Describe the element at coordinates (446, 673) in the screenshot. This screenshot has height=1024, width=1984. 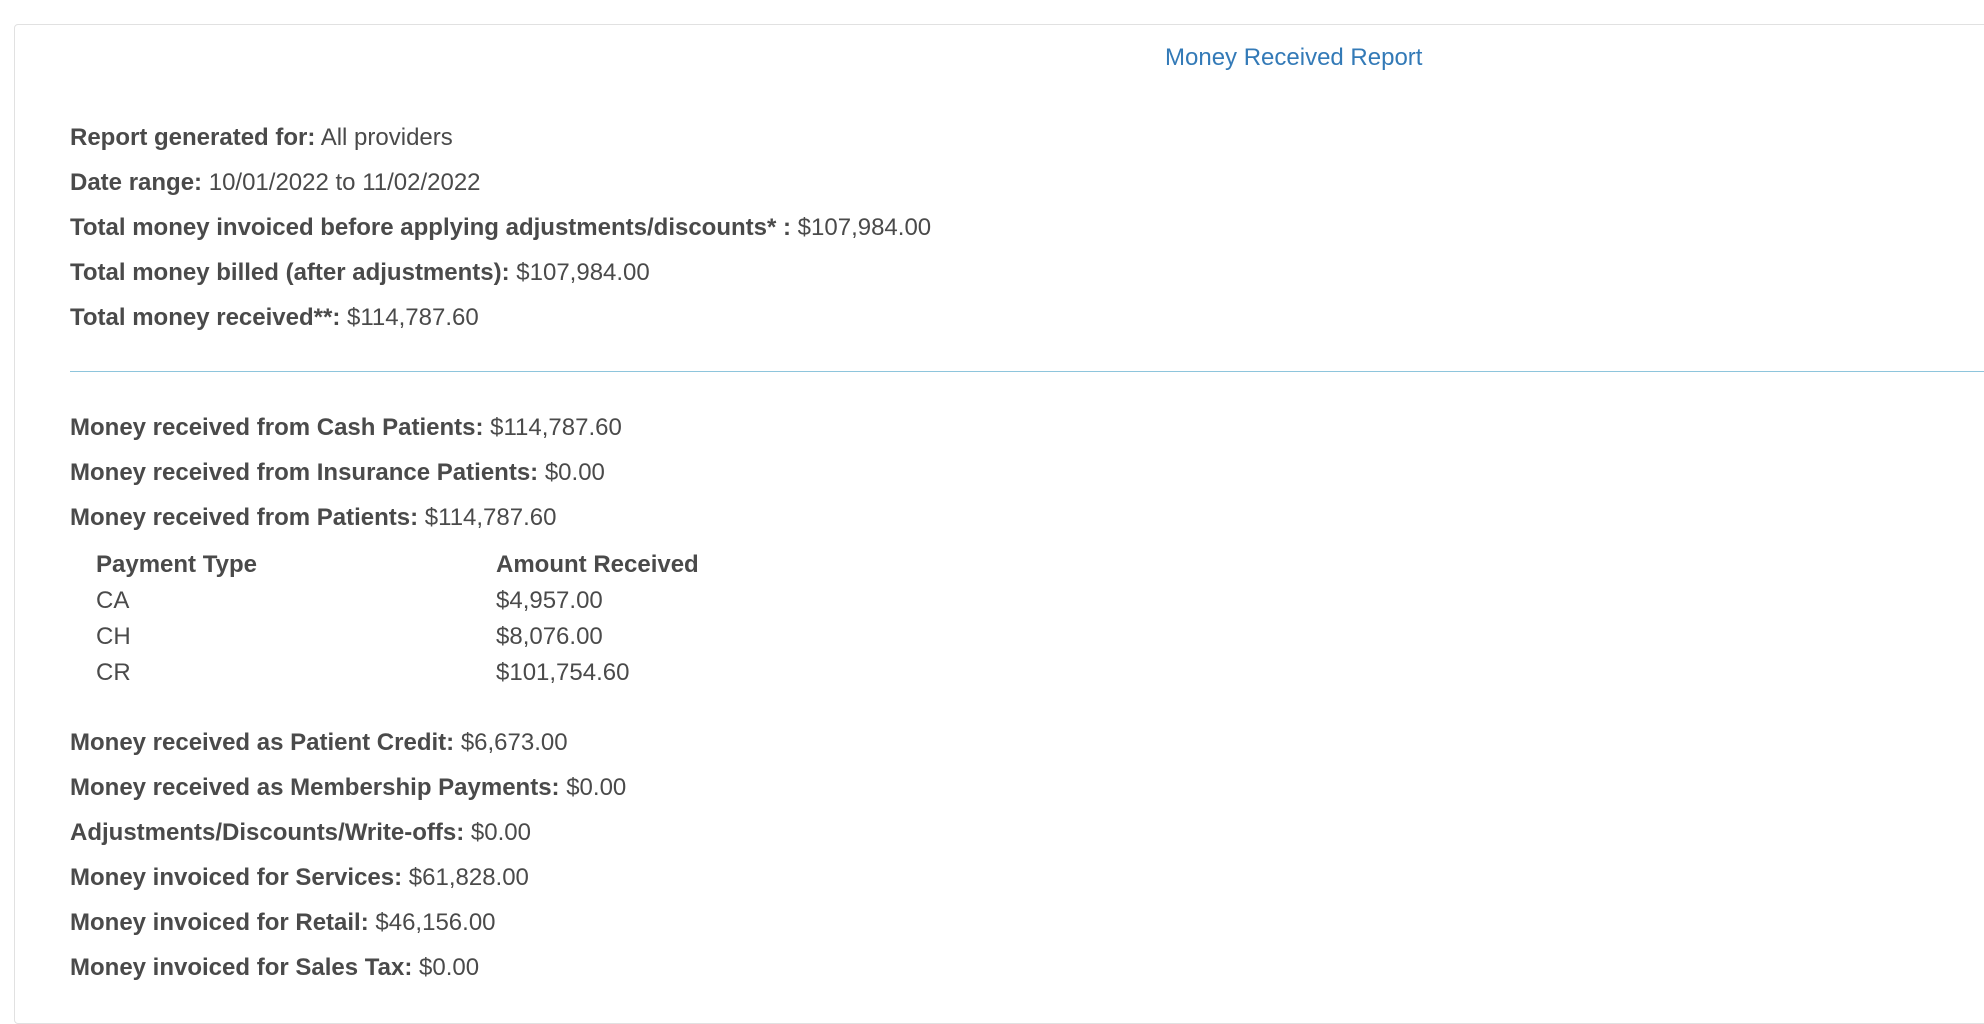
I see `table-row: CR $101,754.60` at that location.